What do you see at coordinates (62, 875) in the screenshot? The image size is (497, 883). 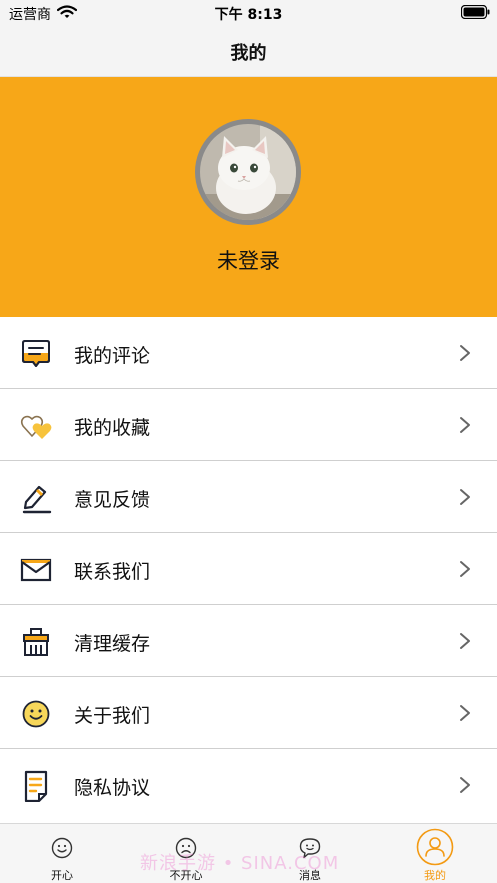 I see `tab-label: 开心` at bounding box center [62, 875].